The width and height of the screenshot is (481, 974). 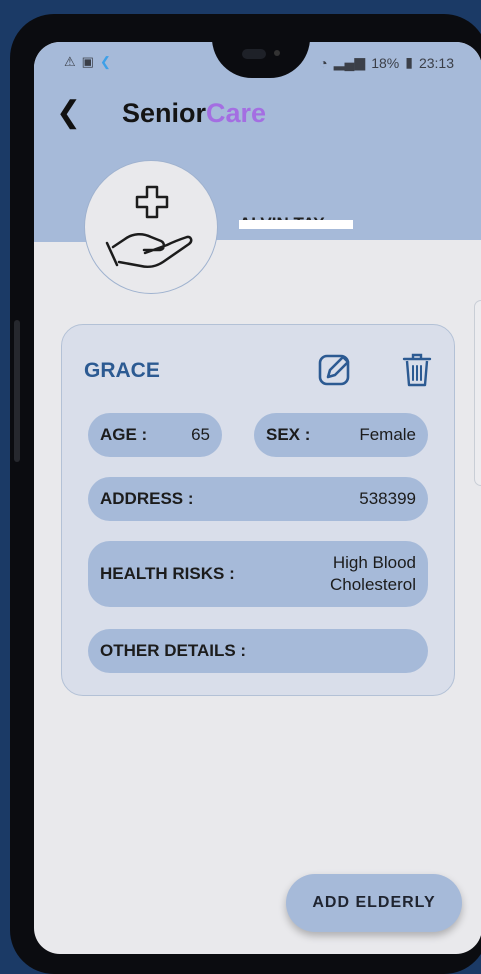 I want to click on address-label: ADDRESS :, so click(x=147, y=498).